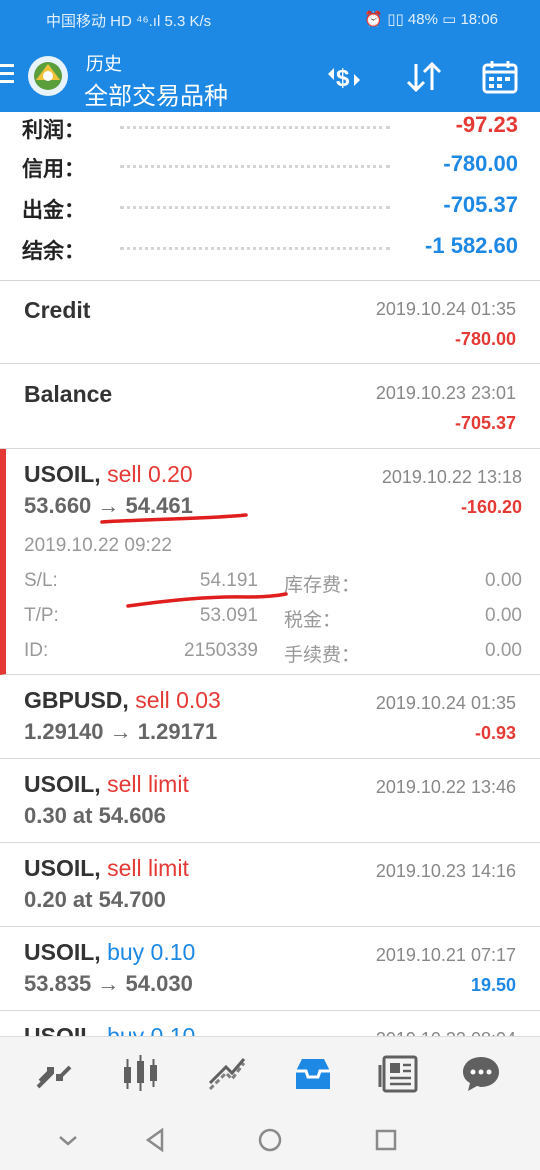 This screenshot has width=540, height=1170. I want to click on back-icon, so click(156, 1140).